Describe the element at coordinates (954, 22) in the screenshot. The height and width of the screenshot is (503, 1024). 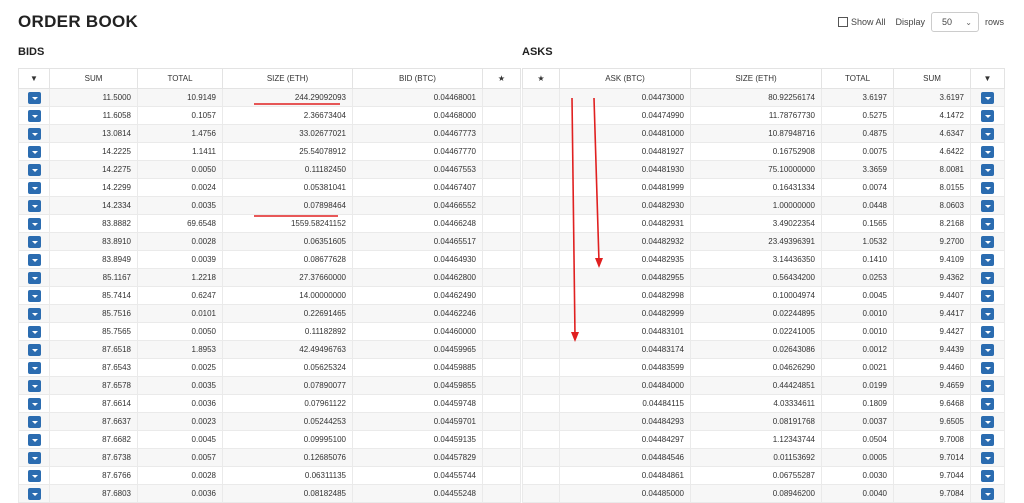
I see `rows-select: 50 ⌄` at that location.